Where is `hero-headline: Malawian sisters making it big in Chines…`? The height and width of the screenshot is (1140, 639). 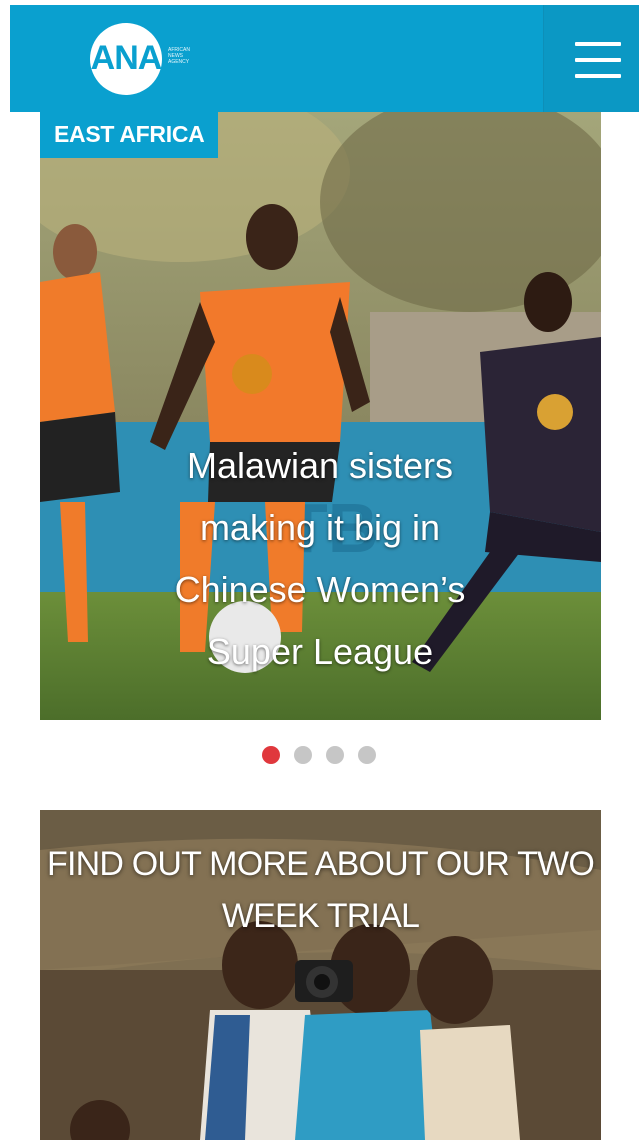 hero-headline: Malawian sisters making it big in Chines… is located at coordinates (320, 559).